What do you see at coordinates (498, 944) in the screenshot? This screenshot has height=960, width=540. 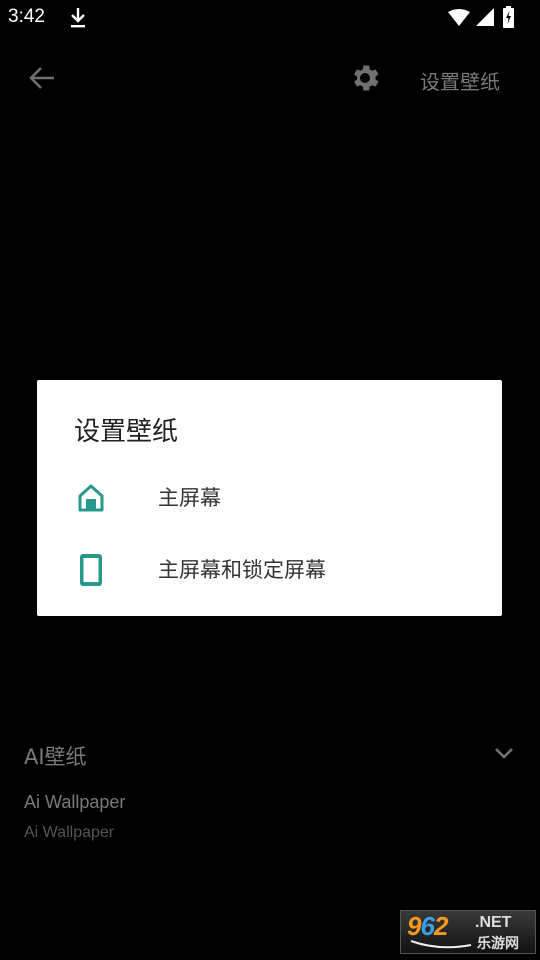 I see `watermark-cn: 乐游网` at bounding box center [498, 944].